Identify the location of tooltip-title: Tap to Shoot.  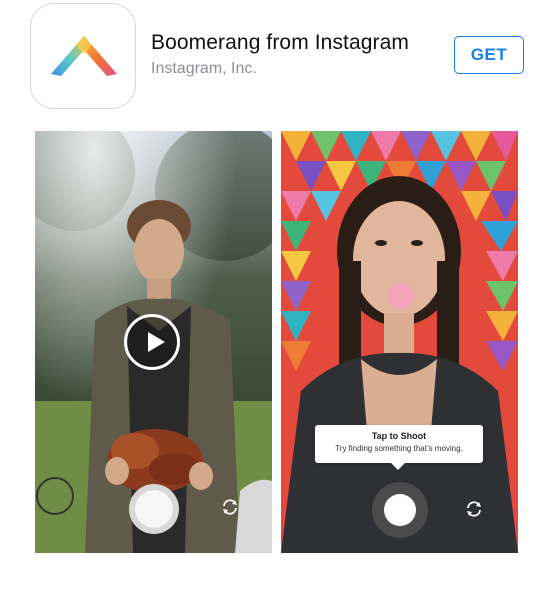
(399, 436).